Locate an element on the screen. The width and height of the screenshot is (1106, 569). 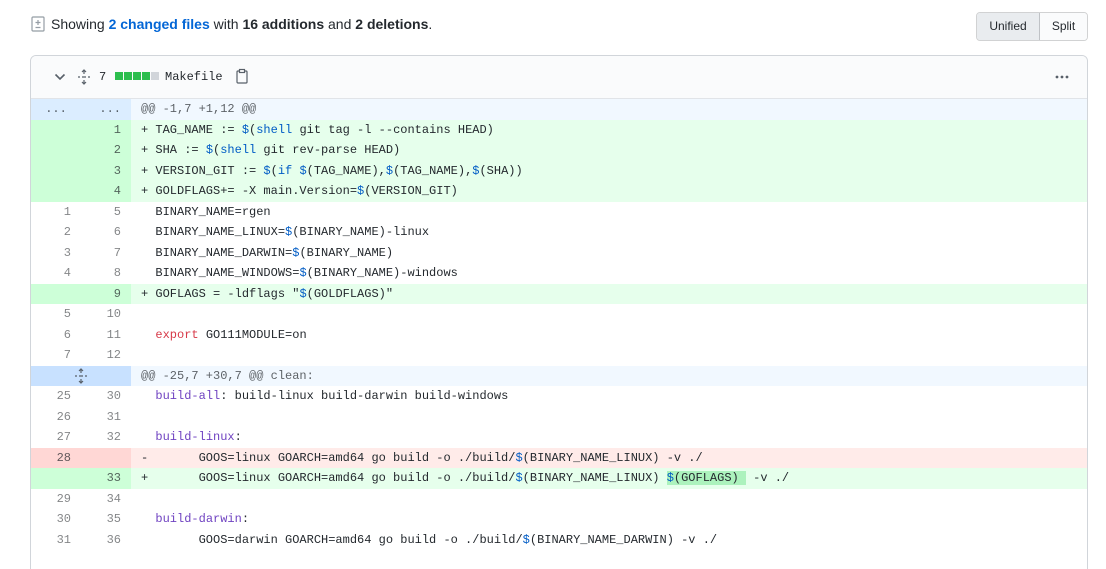
summary-showing: Showing is located at coordinates (78, 24).